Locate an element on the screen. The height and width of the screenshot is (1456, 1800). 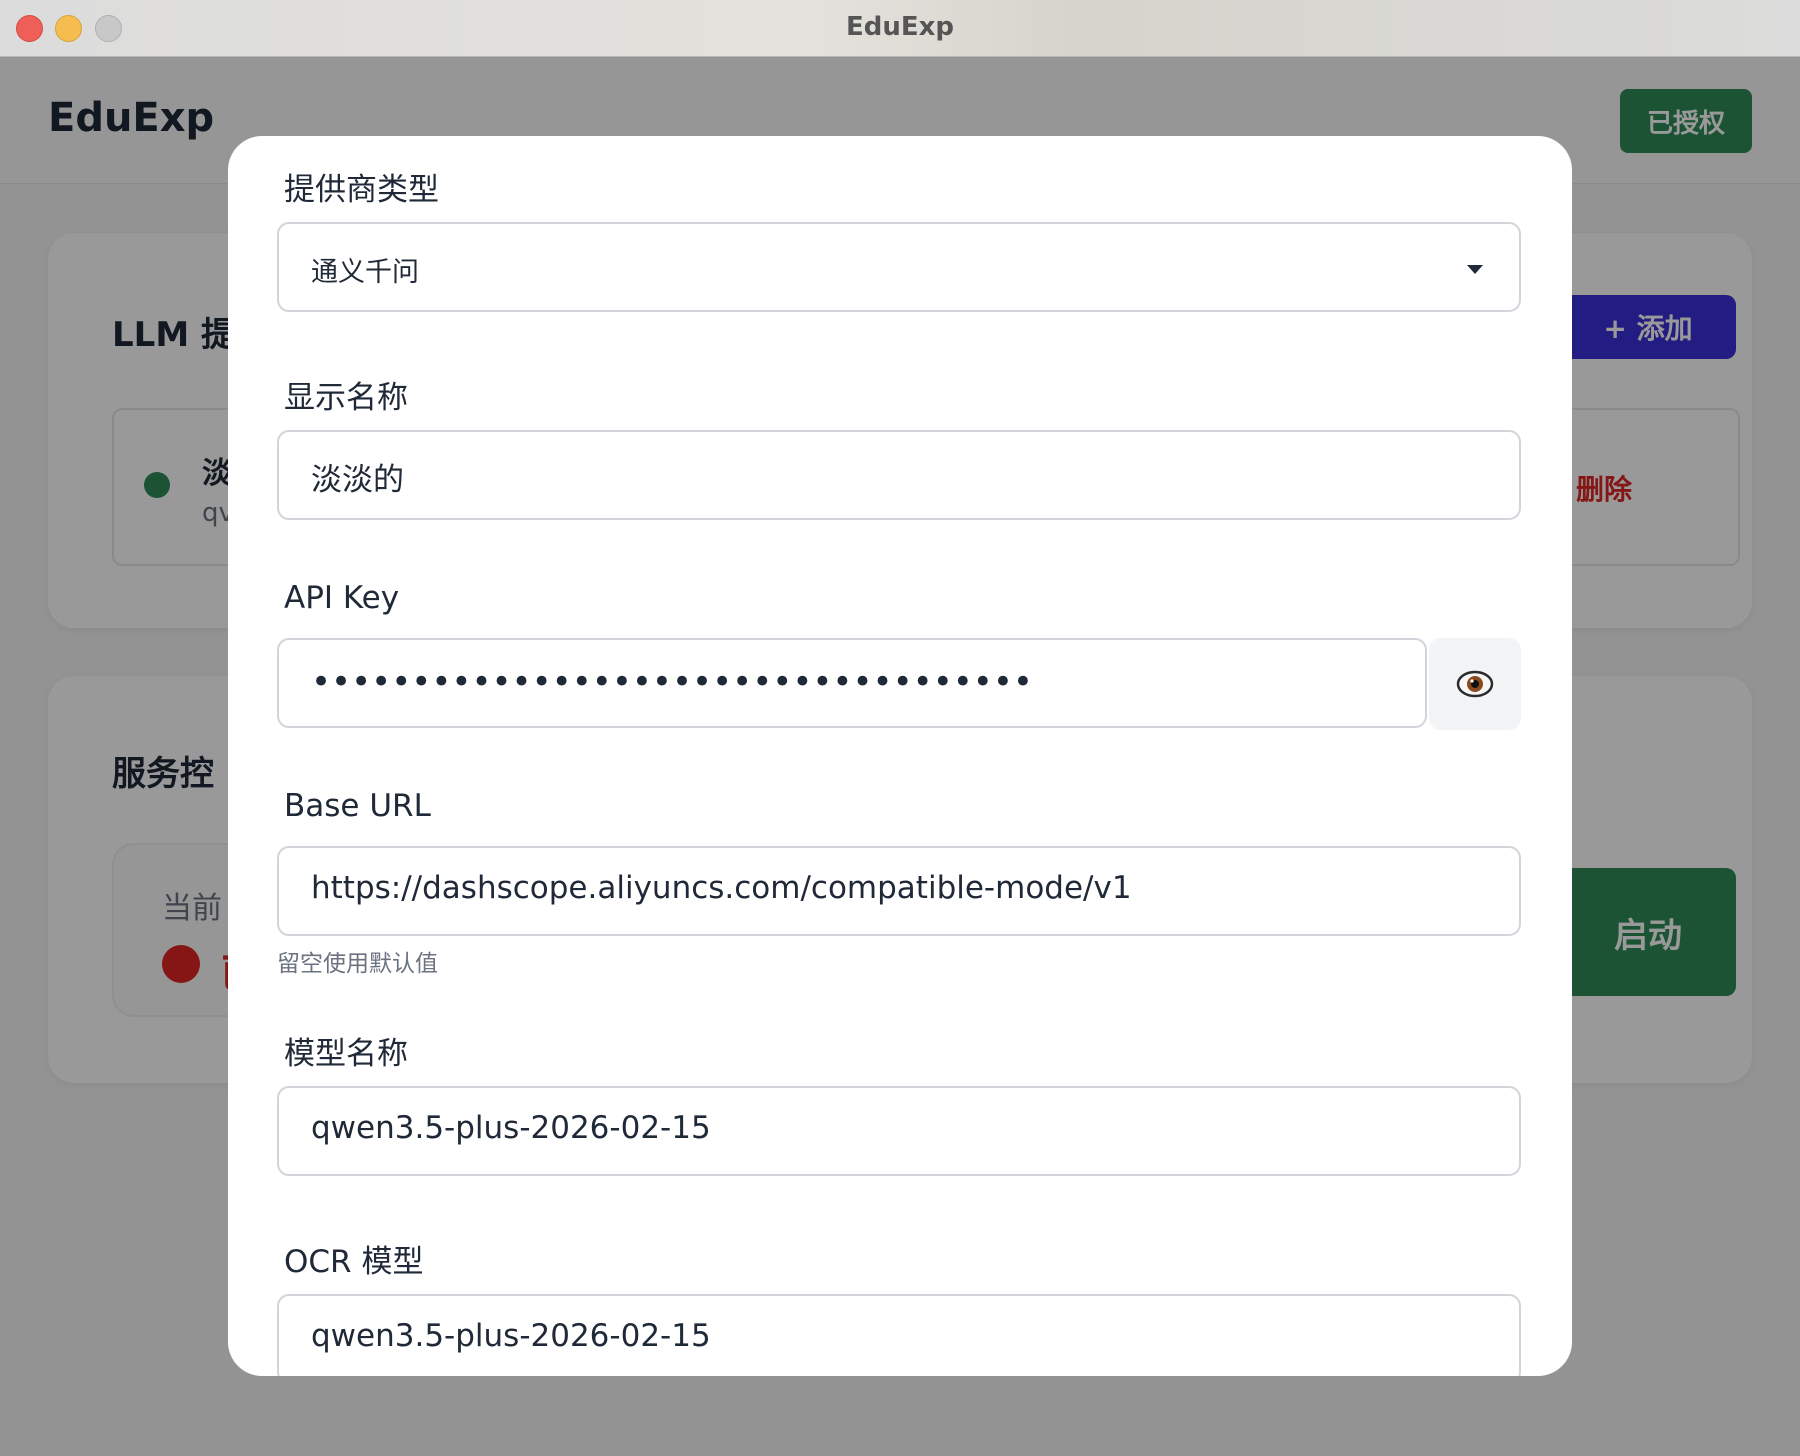
window-title: EduExp is located at coordinates (900, 27).